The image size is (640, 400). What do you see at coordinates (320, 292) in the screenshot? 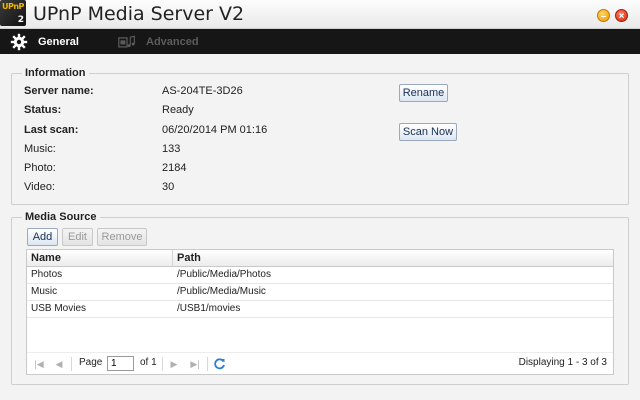
I see `table-row: Music /Public/Media/Music` at bounding box center [320, 292].